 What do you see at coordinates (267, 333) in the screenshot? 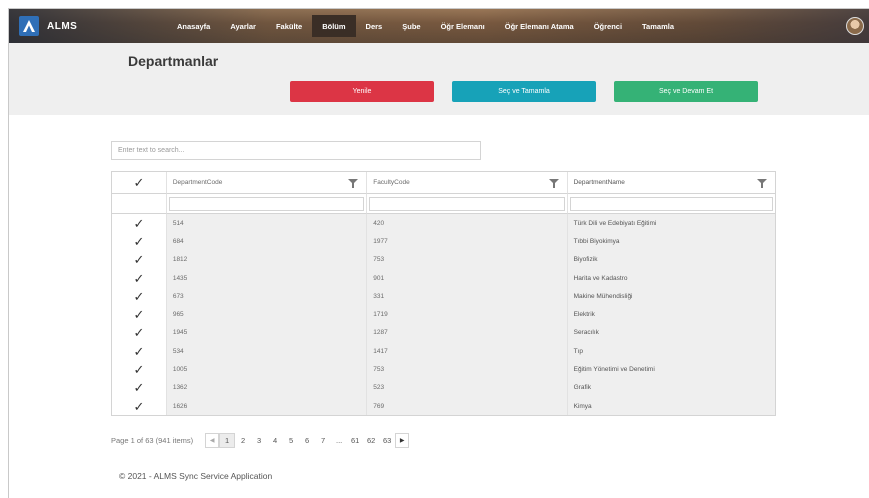
I see `cell-department-code: 1945` at bounding box center [267, 333].